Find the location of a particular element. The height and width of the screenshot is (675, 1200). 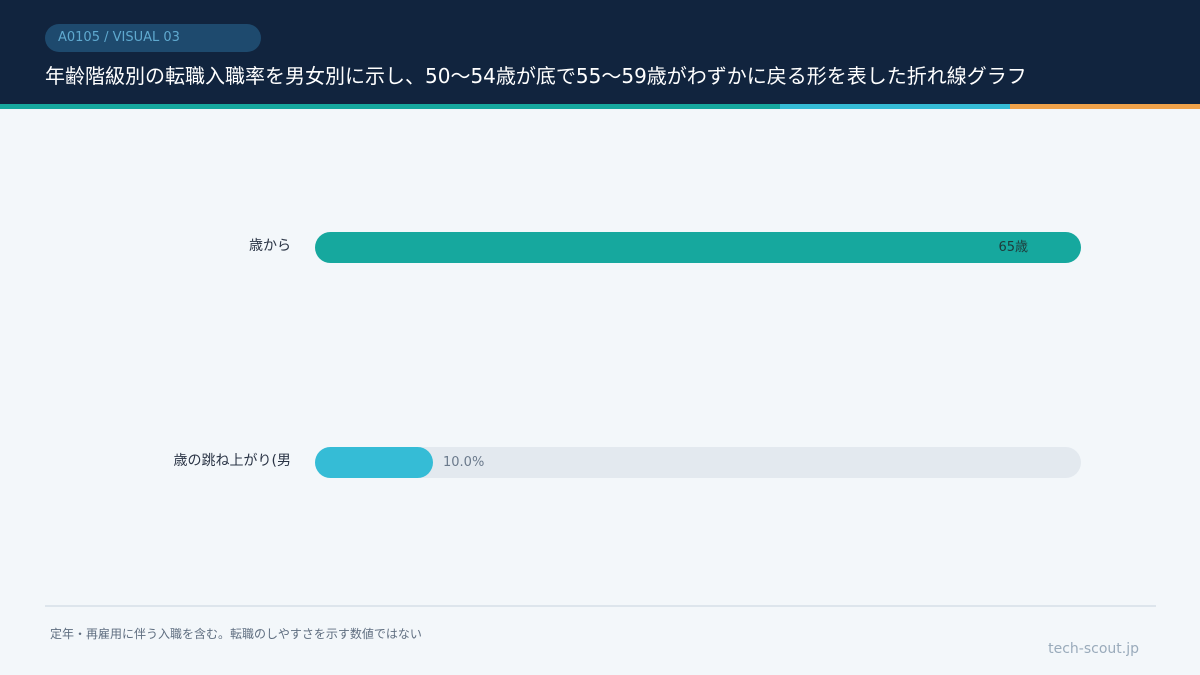

bar-value-label-1: 65歳 is located at coordinates (1013, 247).